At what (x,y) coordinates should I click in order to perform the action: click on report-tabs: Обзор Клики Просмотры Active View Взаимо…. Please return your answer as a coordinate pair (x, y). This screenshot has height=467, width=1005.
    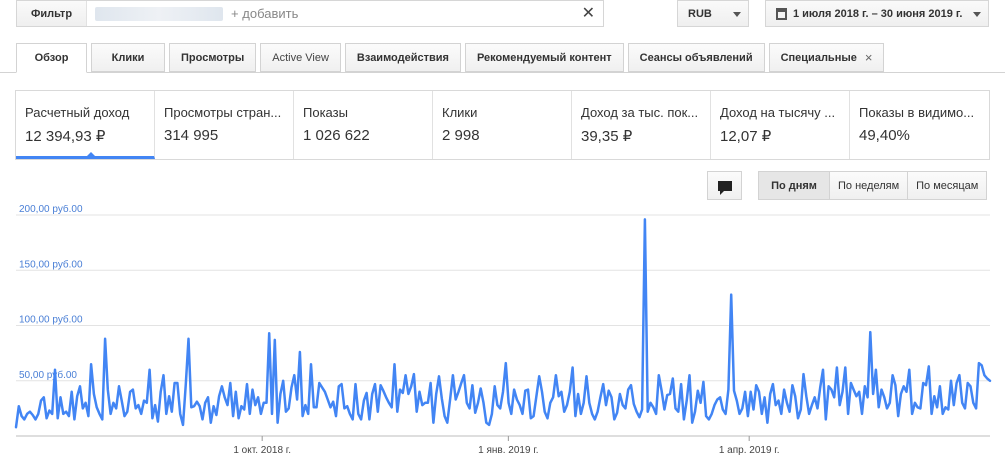
    Looking at the image, I should click on (452, 58).